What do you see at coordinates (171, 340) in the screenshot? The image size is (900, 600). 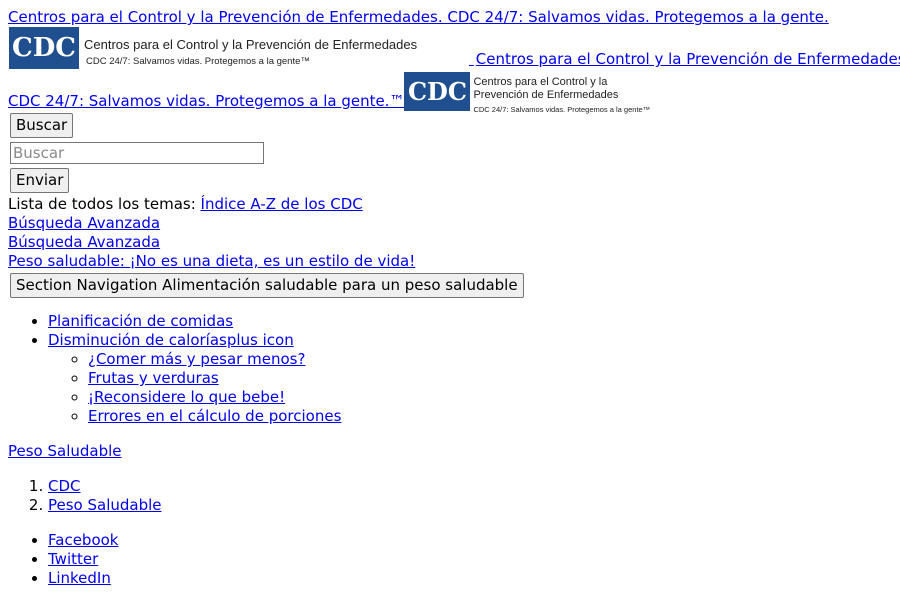 I see `nav-link-disminucion: Disminución de caloríasplus icon` at bounding box center [171, 340].